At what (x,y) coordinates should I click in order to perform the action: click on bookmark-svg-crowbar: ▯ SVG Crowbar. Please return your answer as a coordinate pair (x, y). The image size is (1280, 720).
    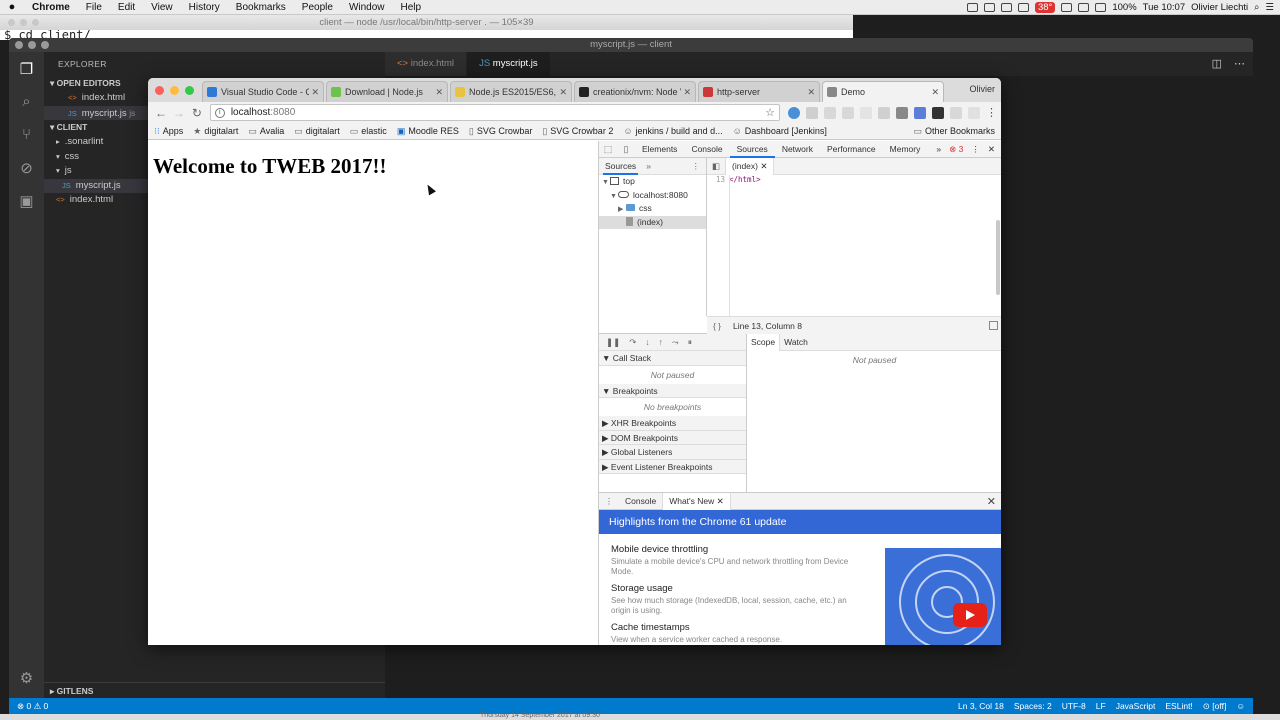
    Looking at the image, I should click on (500, 131).